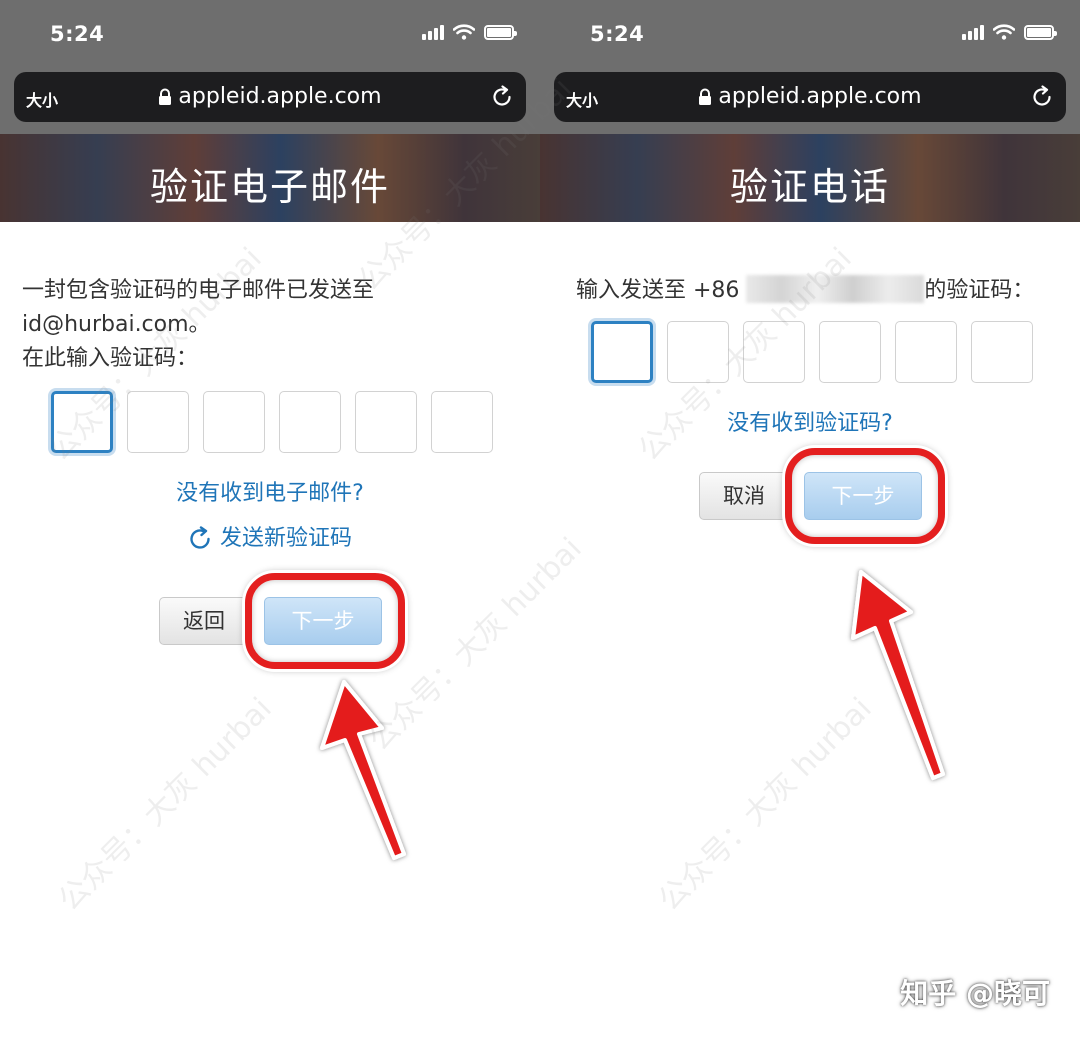 Image resolution: width=1080 pixels, height=1038 pixels. I want to click on enter-code-label: 在此输入验证码：, so click(110, 358).